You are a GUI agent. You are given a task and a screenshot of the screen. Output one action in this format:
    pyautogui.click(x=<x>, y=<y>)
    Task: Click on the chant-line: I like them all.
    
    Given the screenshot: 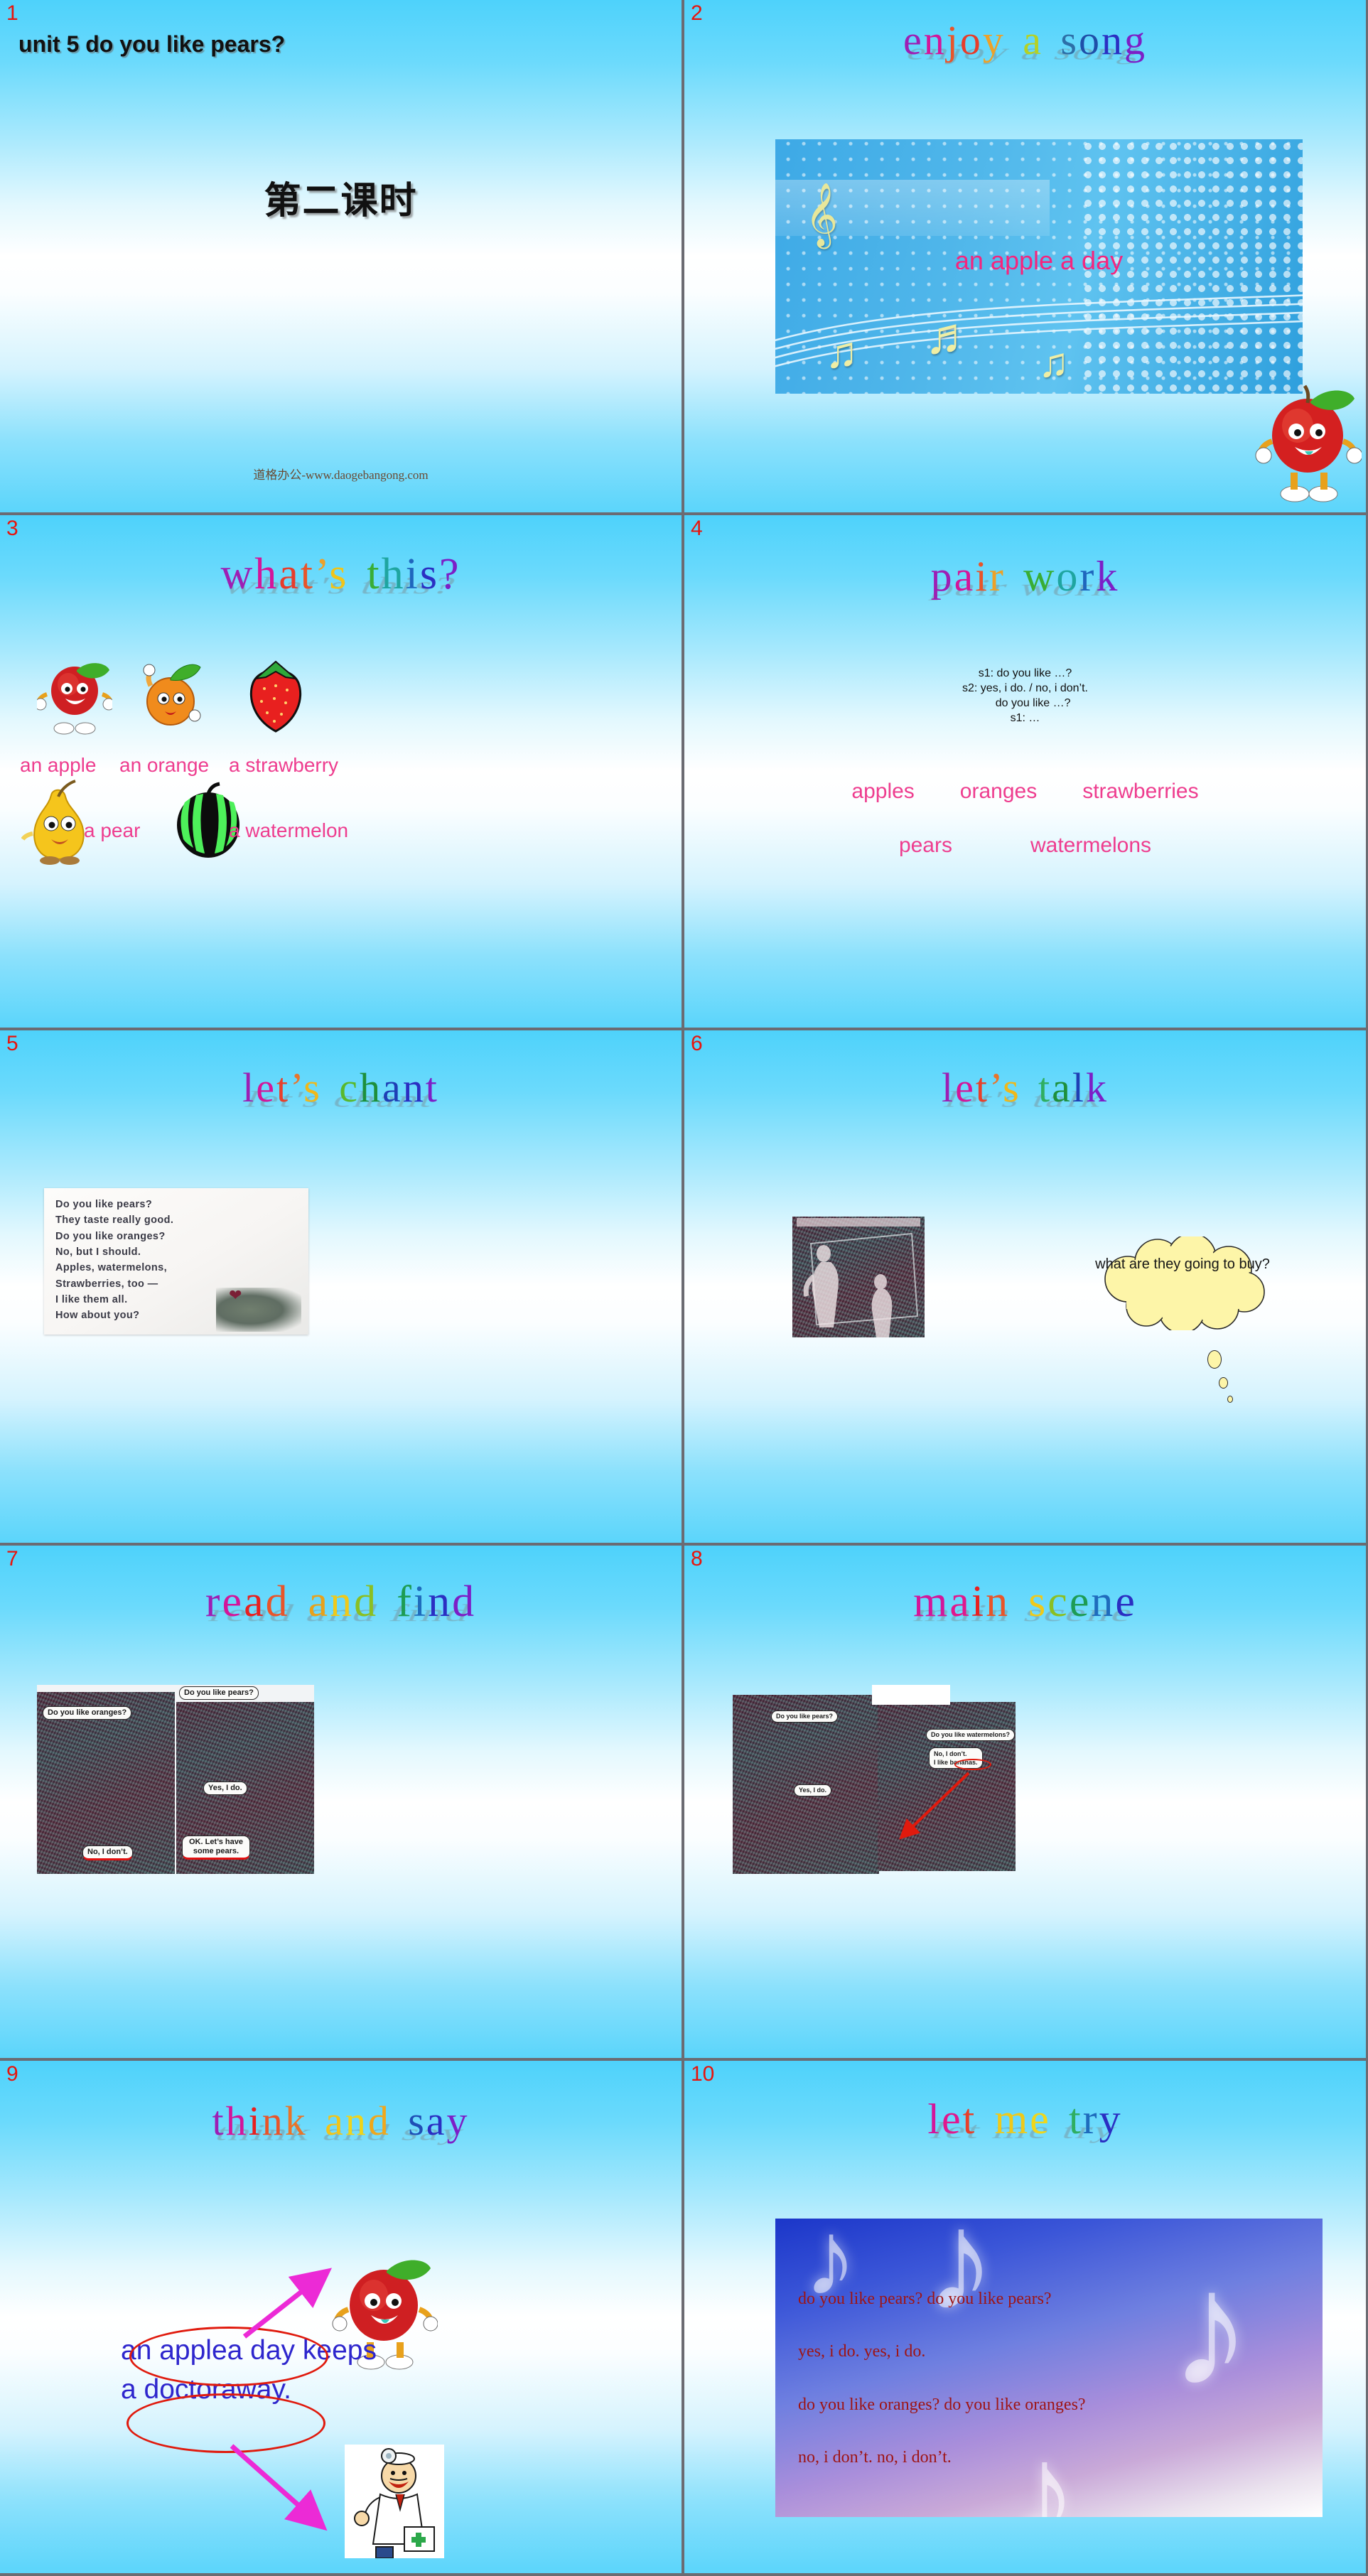 What is the action you would take?
    pyautogui.click(x=91, y=1299)
    